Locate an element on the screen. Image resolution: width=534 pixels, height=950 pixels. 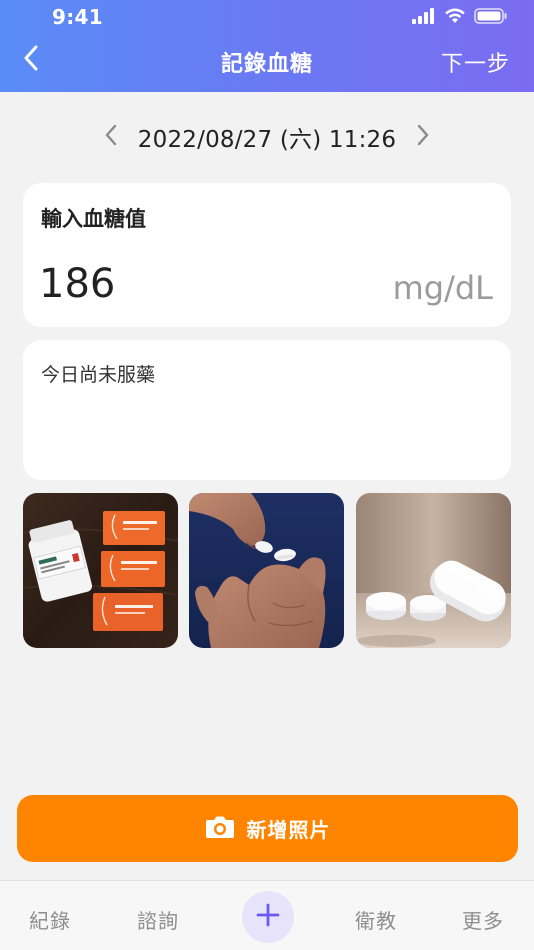
pills-in-hand-photo is located at coordinates (266, 570).